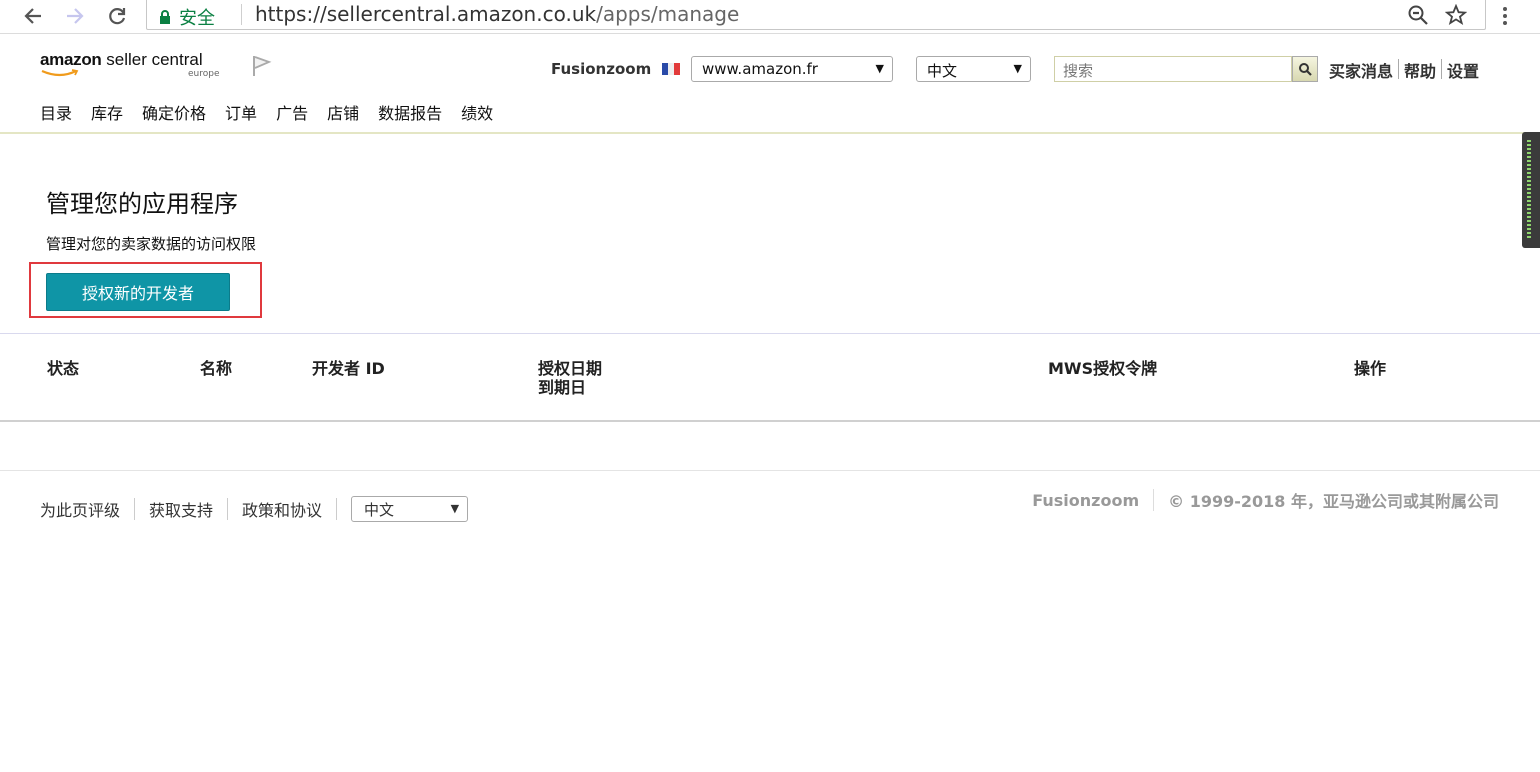  I want to click on main-navigation: 目录 库存 确定价格 订单 广告 店铺 数据报告 绩效, so click(276, 112).